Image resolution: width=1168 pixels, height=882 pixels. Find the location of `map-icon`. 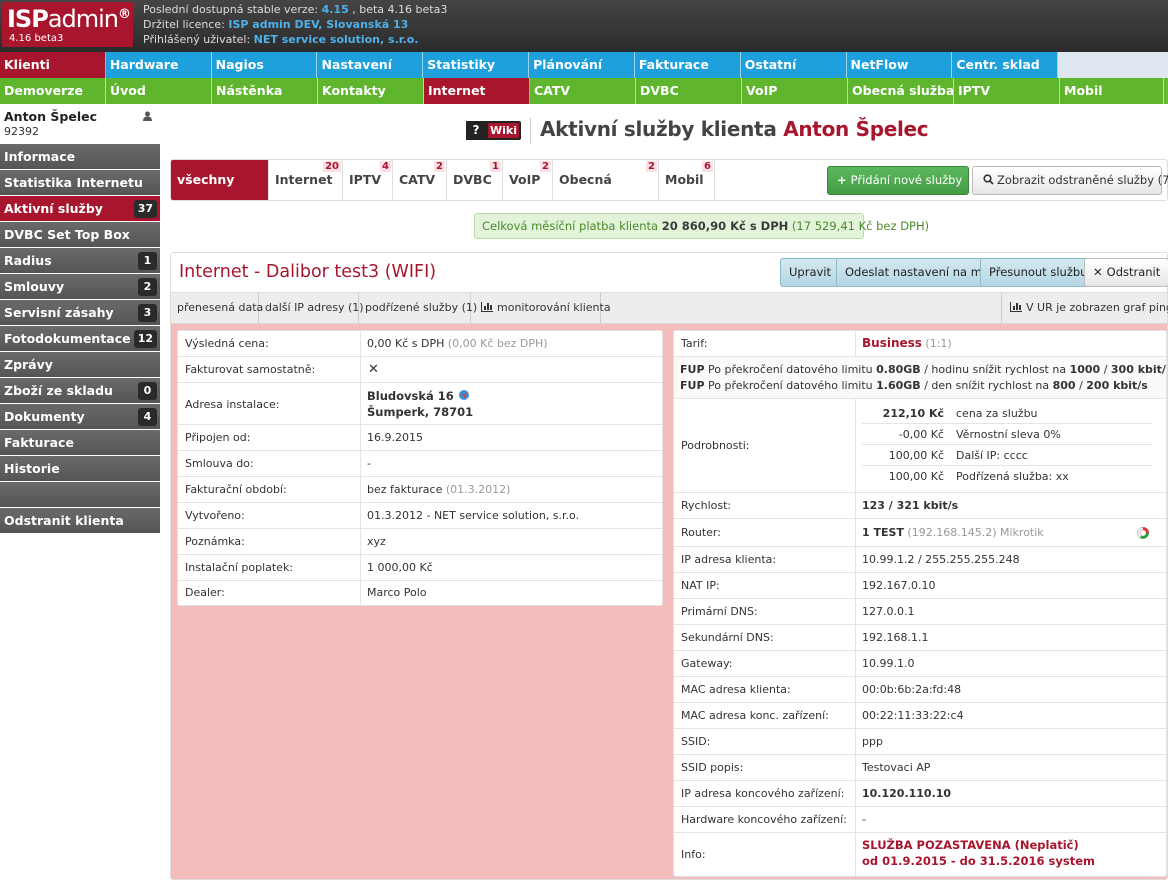

map-icon is located at coordinates (464, 395).